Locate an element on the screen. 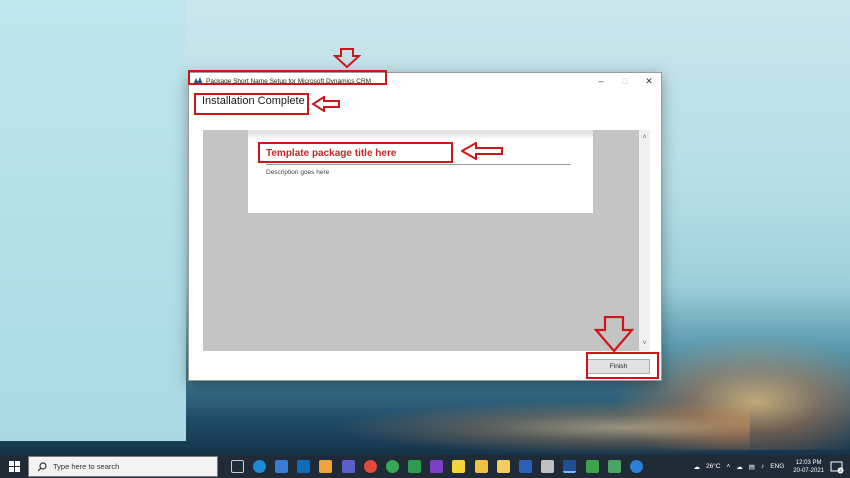  network-icon: ▤ is located at coordinates (752, 467).